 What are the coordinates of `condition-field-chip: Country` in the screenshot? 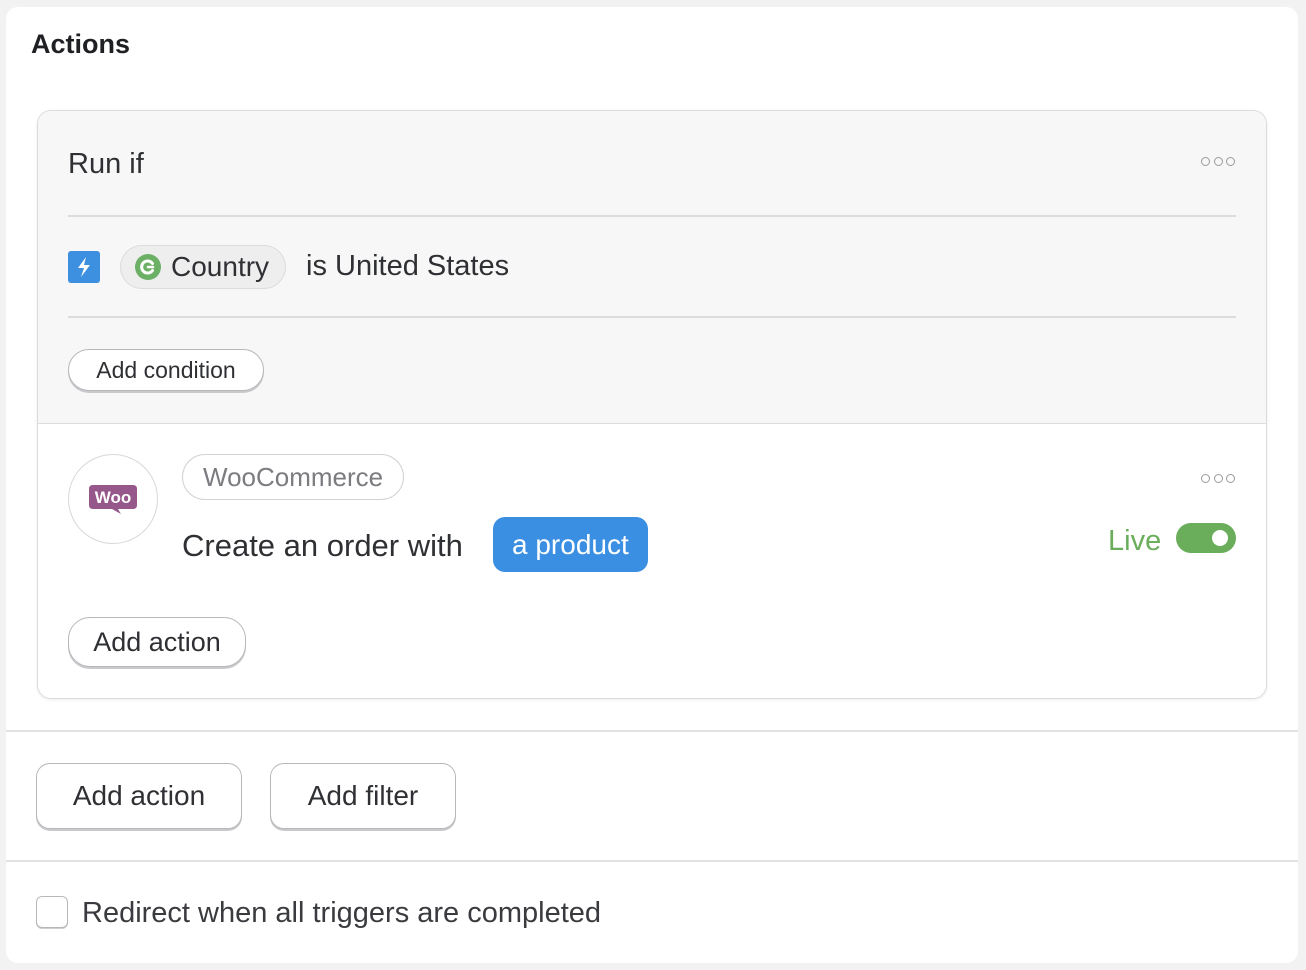 It's located at (203, 267).